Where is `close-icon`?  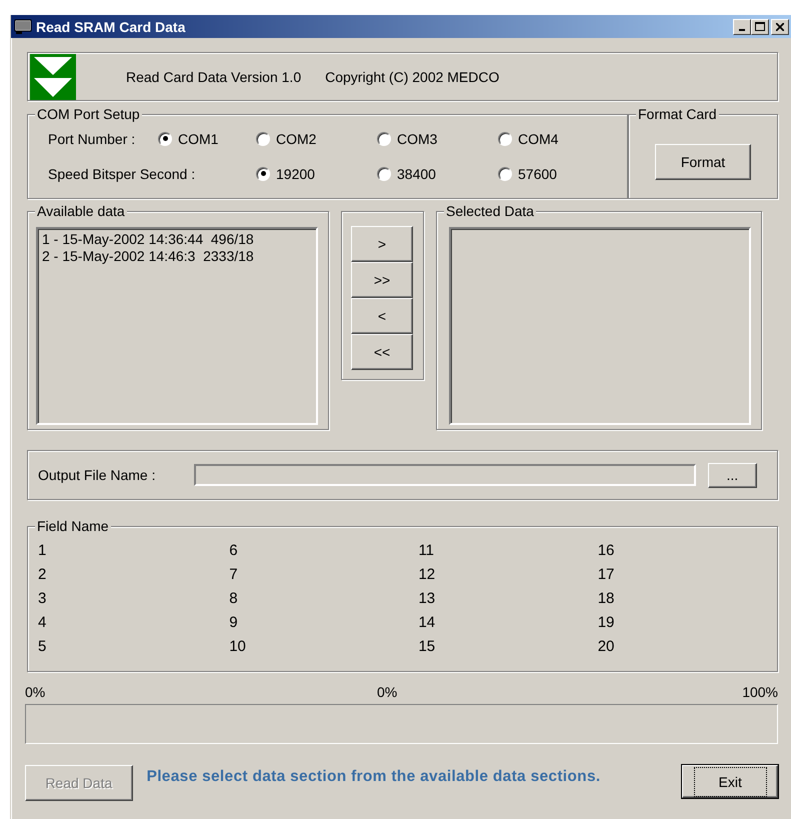 close-icon is located at coordinates (780, 26).